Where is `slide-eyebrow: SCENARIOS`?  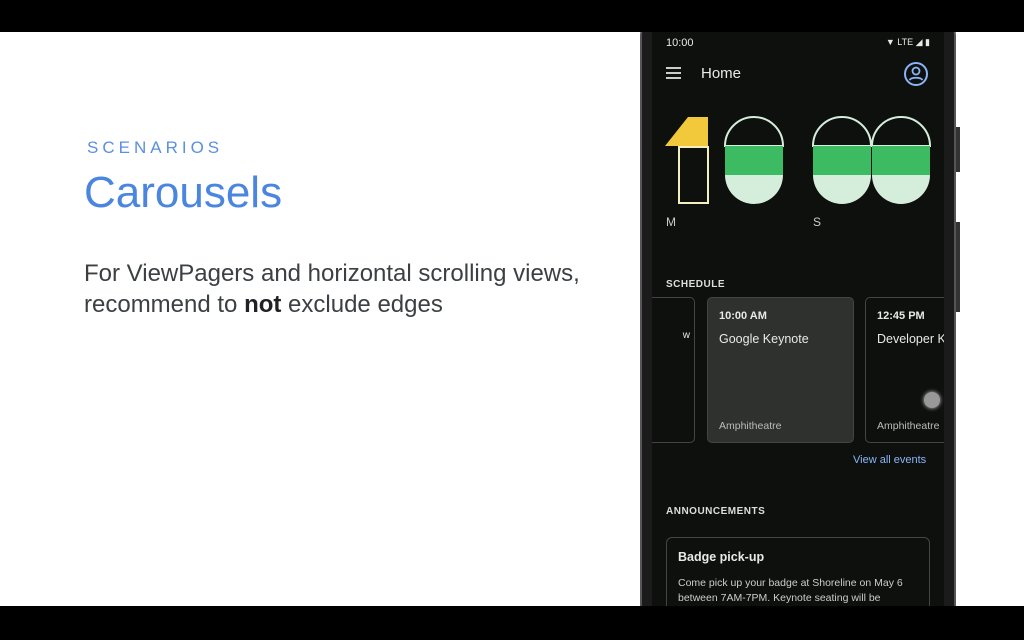 slide-eyebrow: SCENARIOS is located at coordinates (155, 147).